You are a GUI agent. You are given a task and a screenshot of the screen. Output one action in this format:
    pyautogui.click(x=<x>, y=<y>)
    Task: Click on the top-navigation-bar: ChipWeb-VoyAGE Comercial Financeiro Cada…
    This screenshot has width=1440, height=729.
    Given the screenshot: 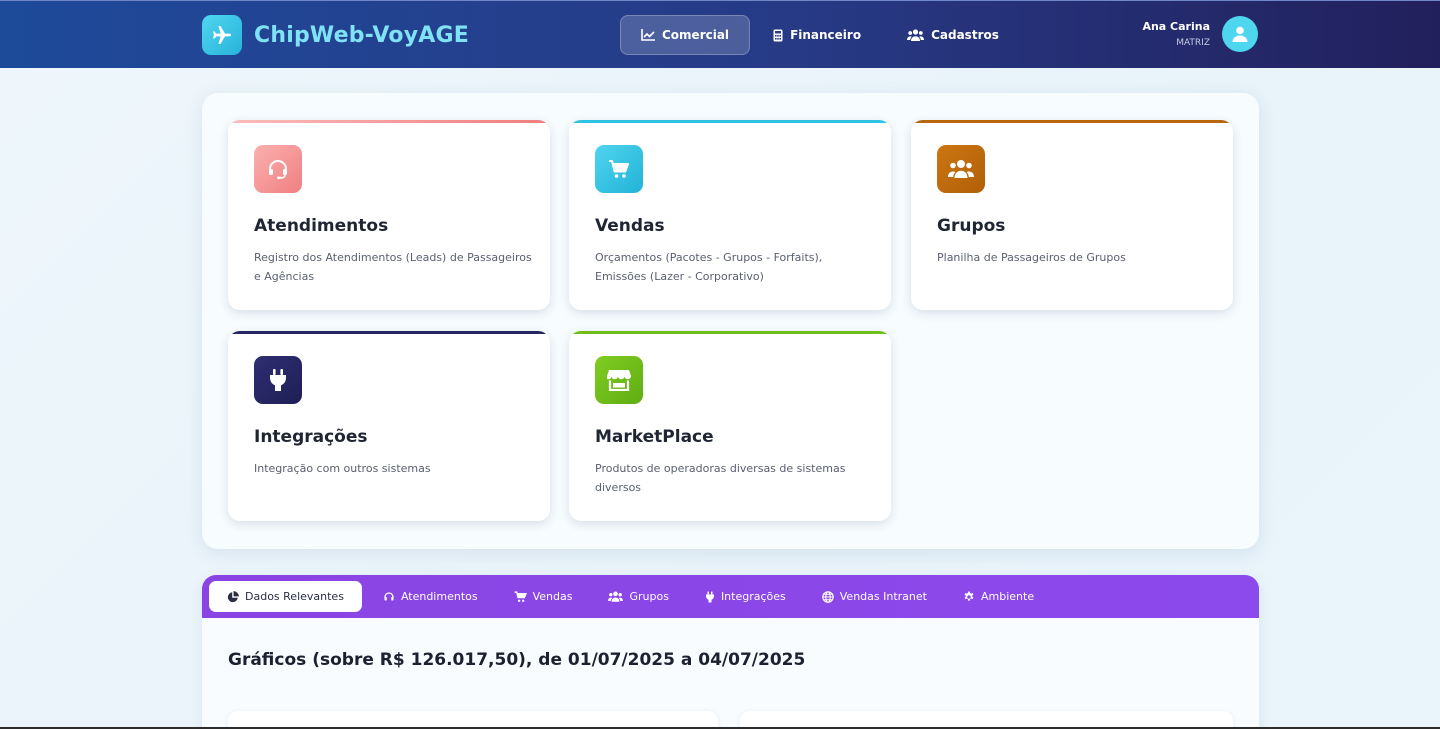 What is the action you would take?
    pyautogui.click(x=720, y=34)
    